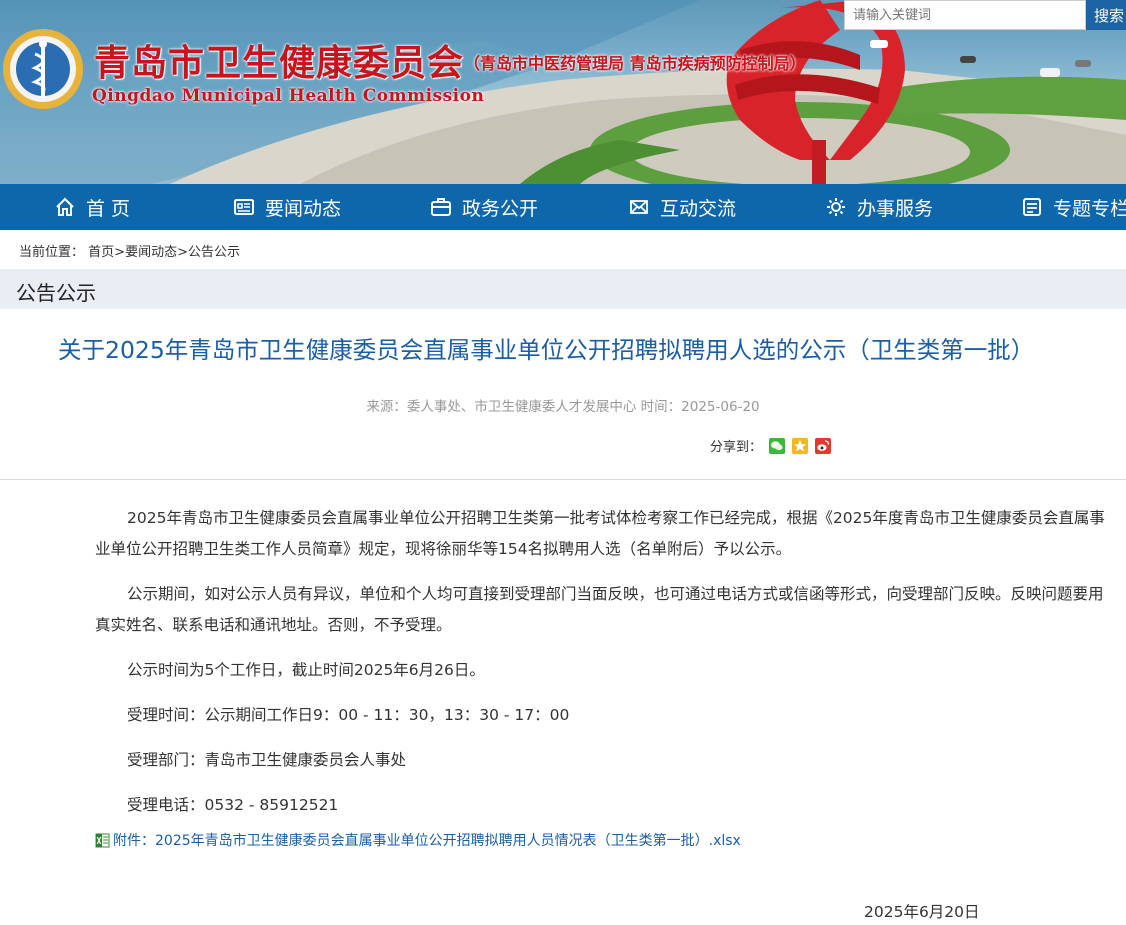  I want to click on nav-item-service: 办事服务, so click(879, 207).